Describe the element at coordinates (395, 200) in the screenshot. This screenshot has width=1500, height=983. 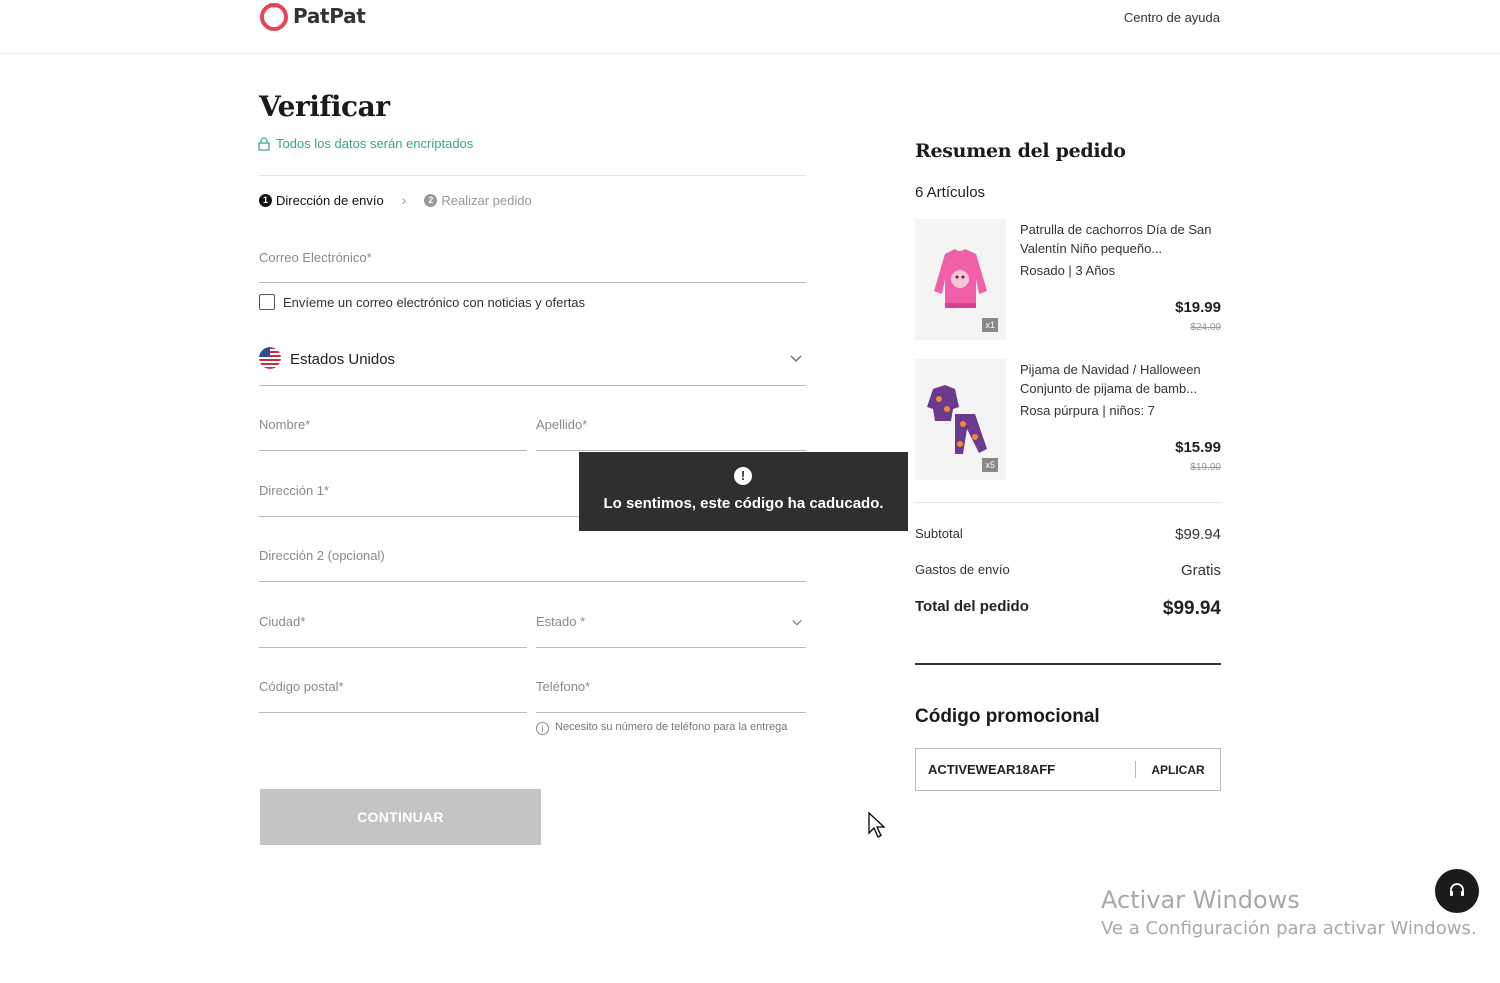
I see `checkout-steps: 1 Dirección de envío › 2 Realizar pedido` at that location.